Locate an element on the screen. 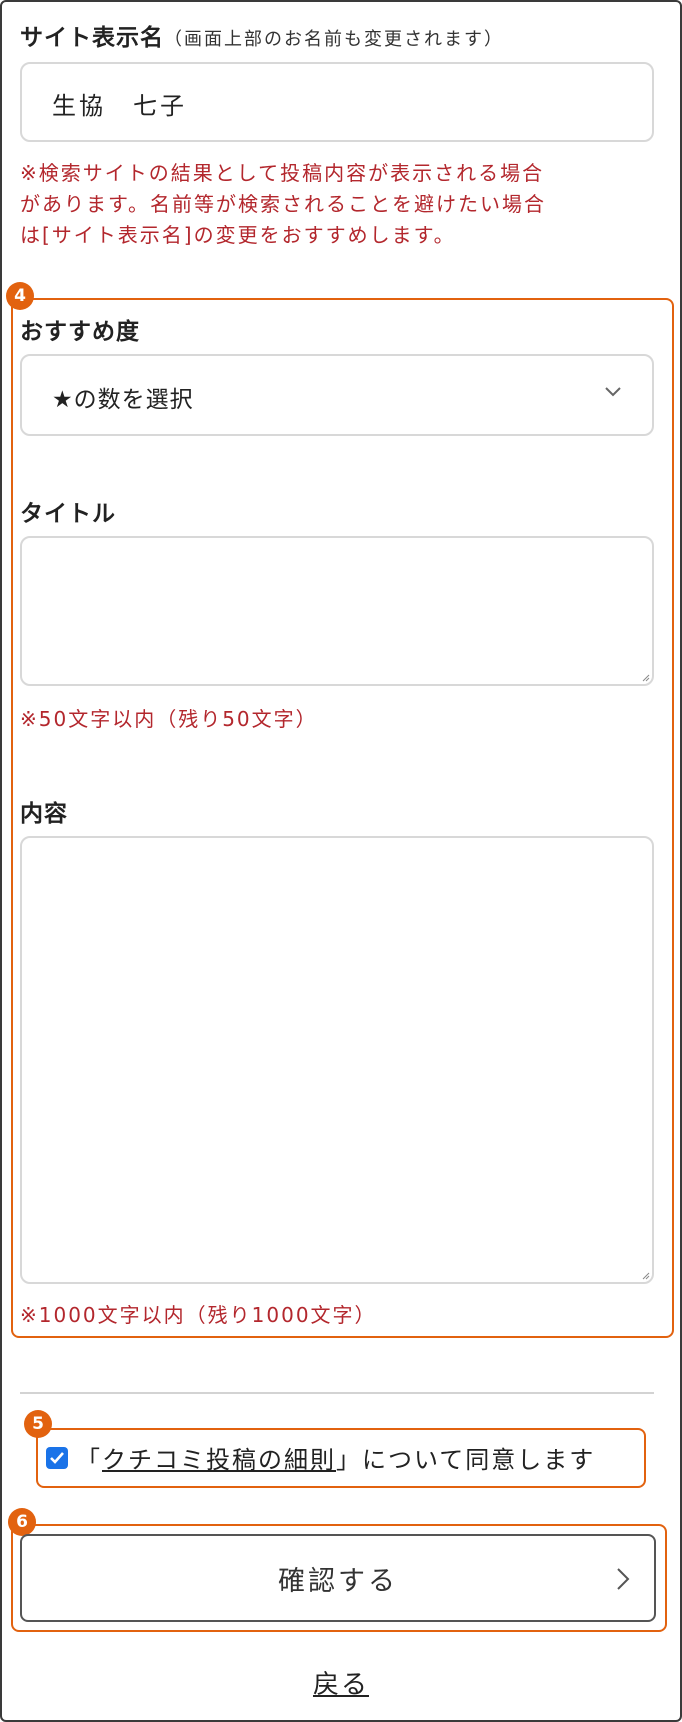  site-name-label: サイト表示名（画面上部のお名前も変更されます） is located at coordinates (262, 35).